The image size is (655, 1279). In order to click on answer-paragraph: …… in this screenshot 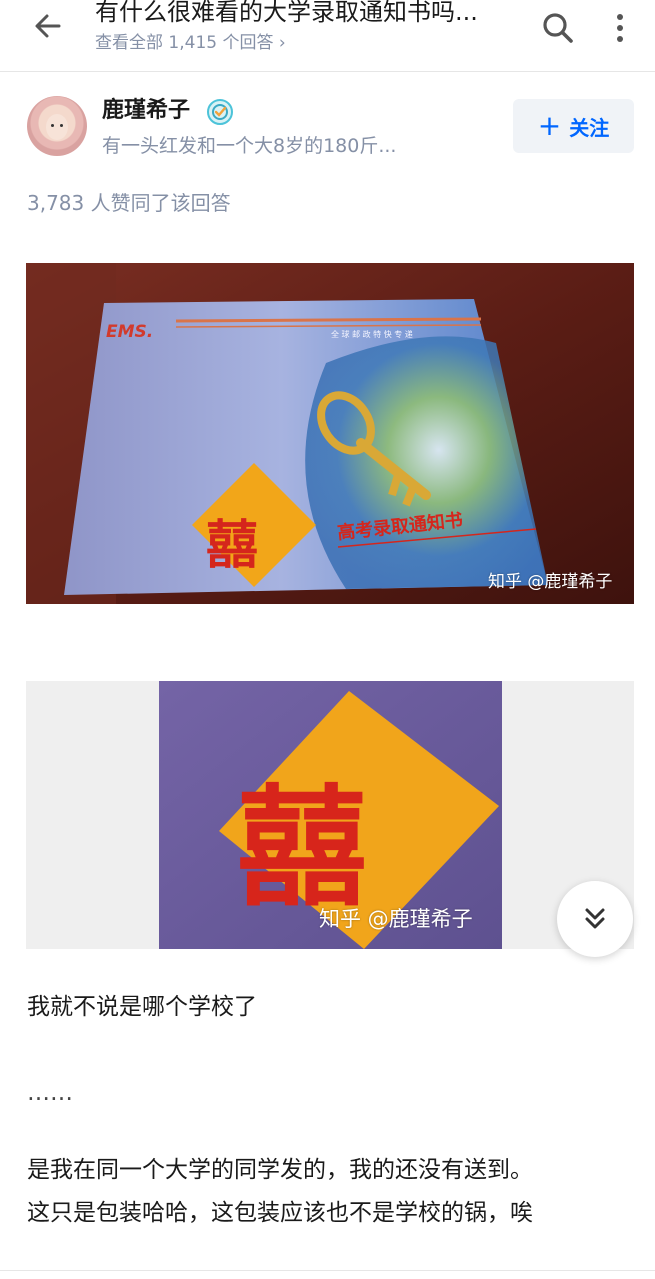, I will do `click(50, 1093)`.